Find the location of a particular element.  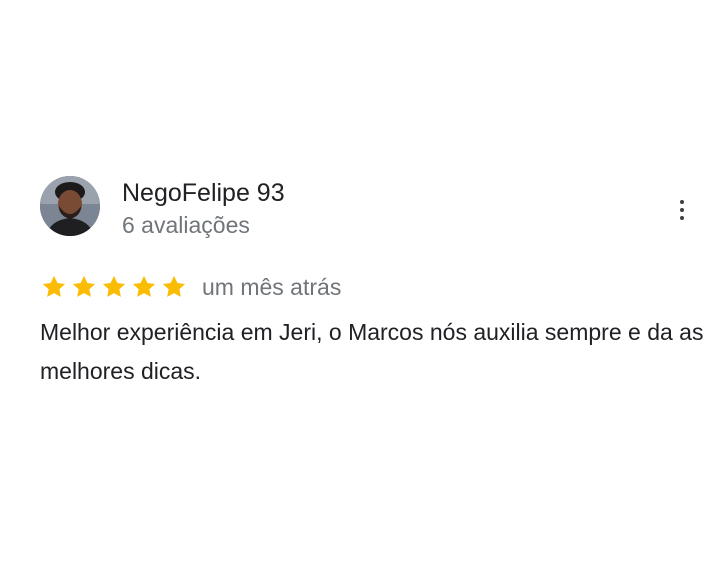

review-date: um mês atrás is located at coordinates (272, 287).